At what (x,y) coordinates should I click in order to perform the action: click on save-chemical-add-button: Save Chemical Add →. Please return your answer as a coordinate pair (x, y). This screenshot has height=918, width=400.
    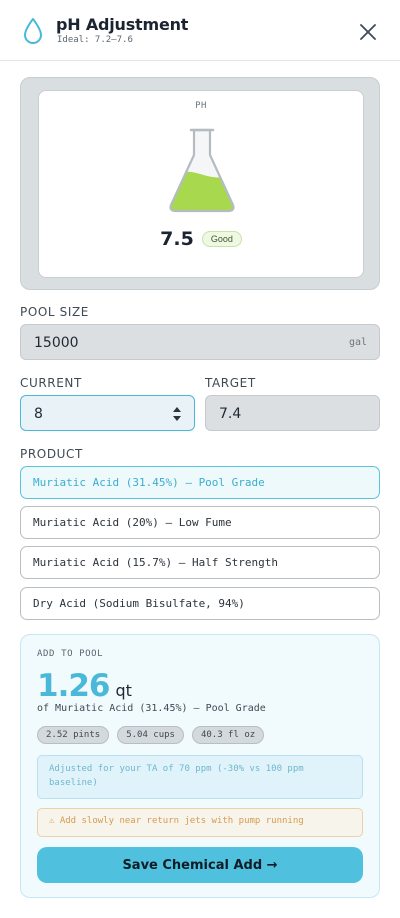
    Looking at the image, I should click on (200, 865).